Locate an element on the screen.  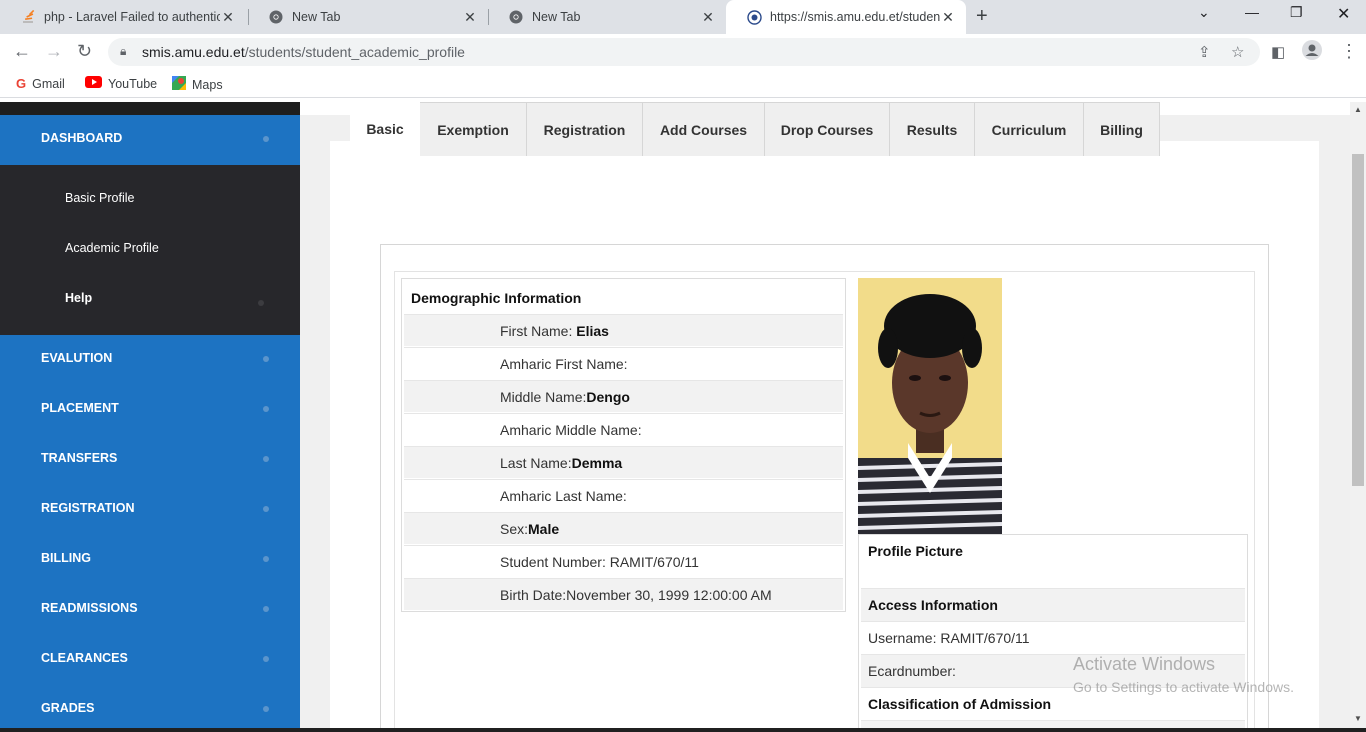
watermark-line-2: Go to Settings to activate Windows. is located at coordinates (1183, 687).